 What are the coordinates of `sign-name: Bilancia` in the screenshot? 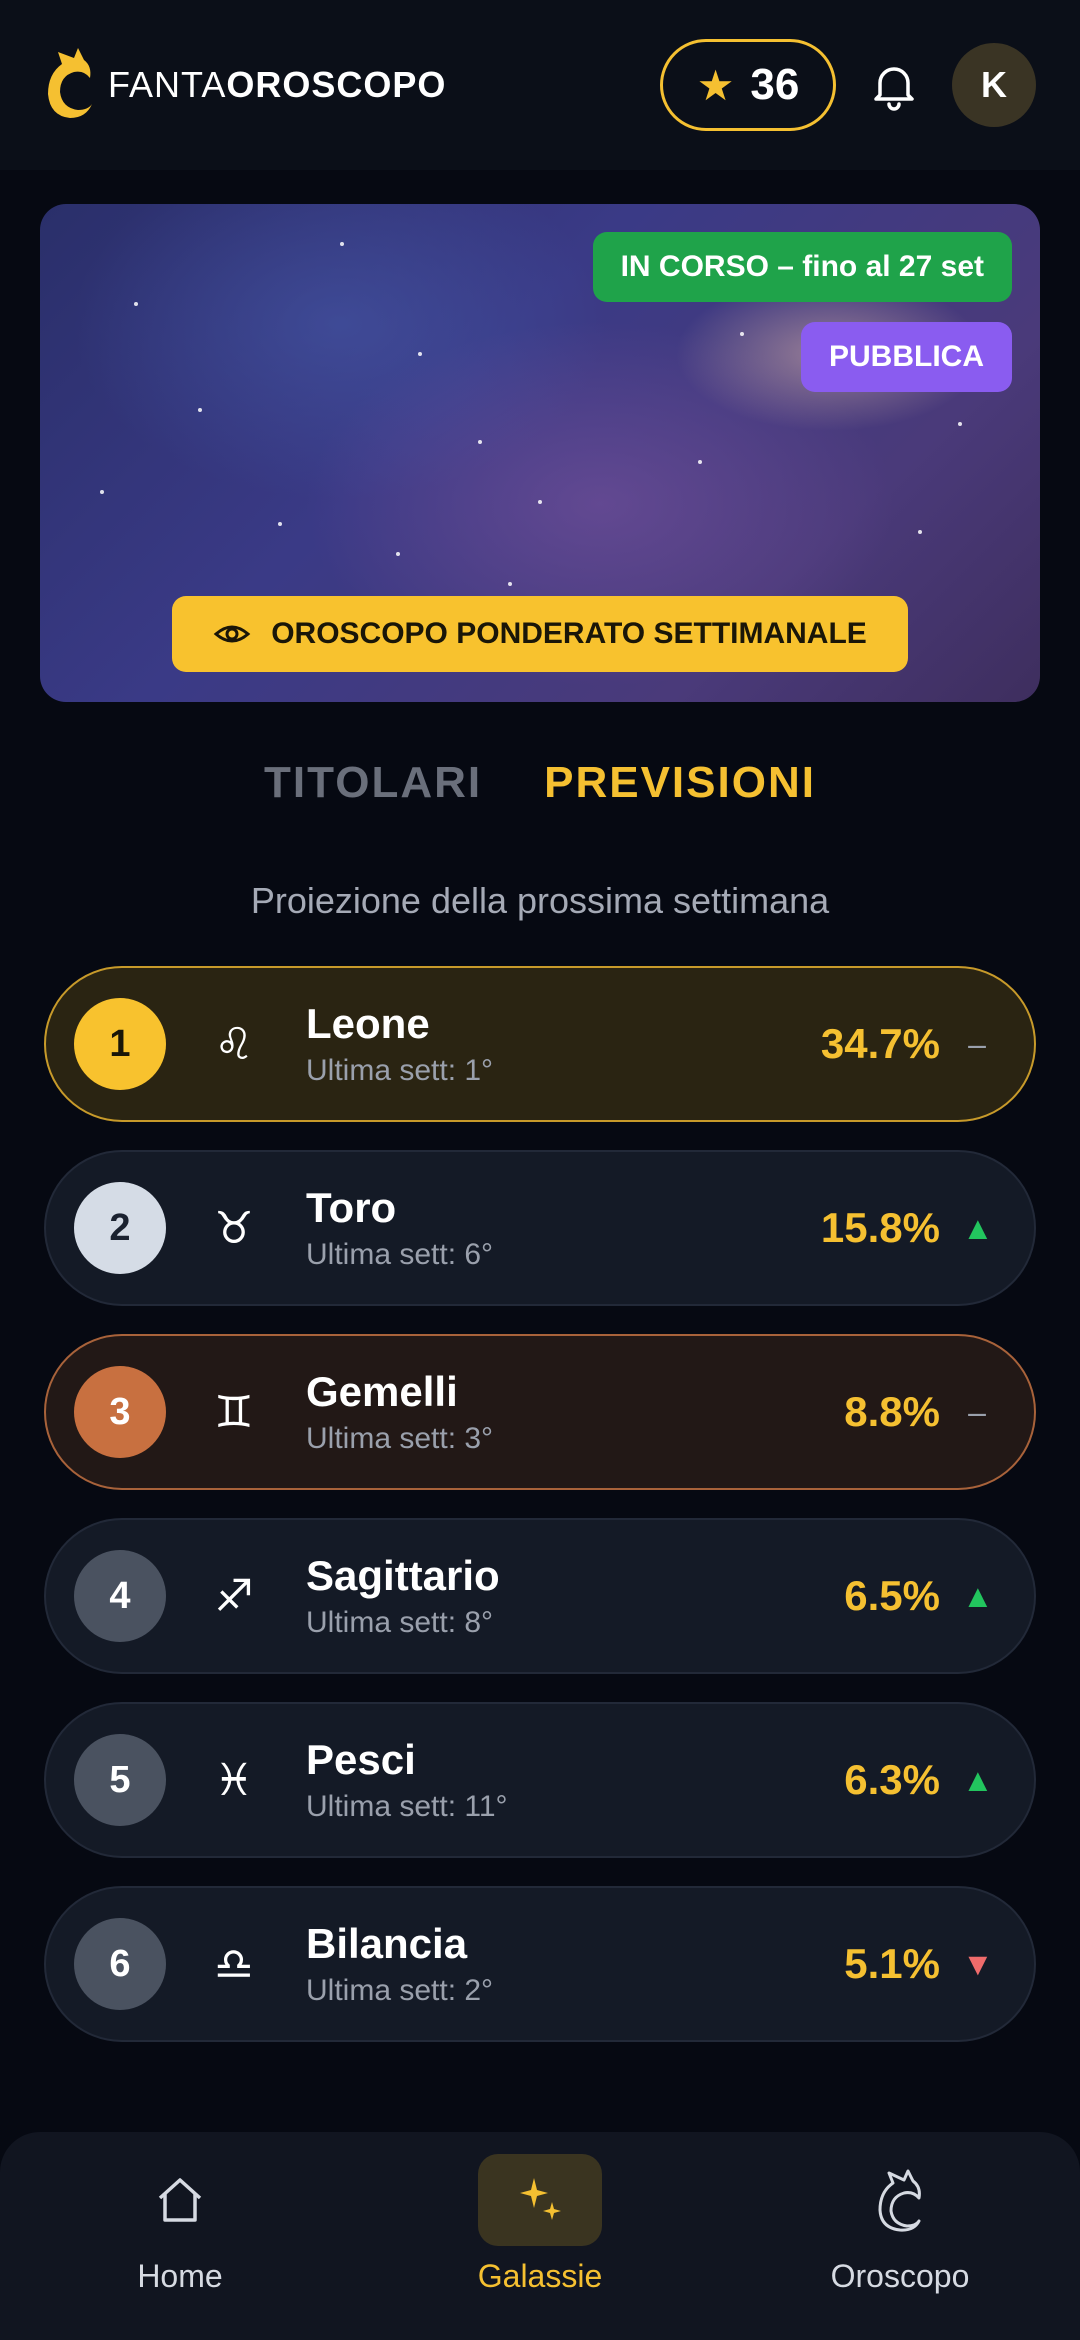 It's located at (387, 1943).